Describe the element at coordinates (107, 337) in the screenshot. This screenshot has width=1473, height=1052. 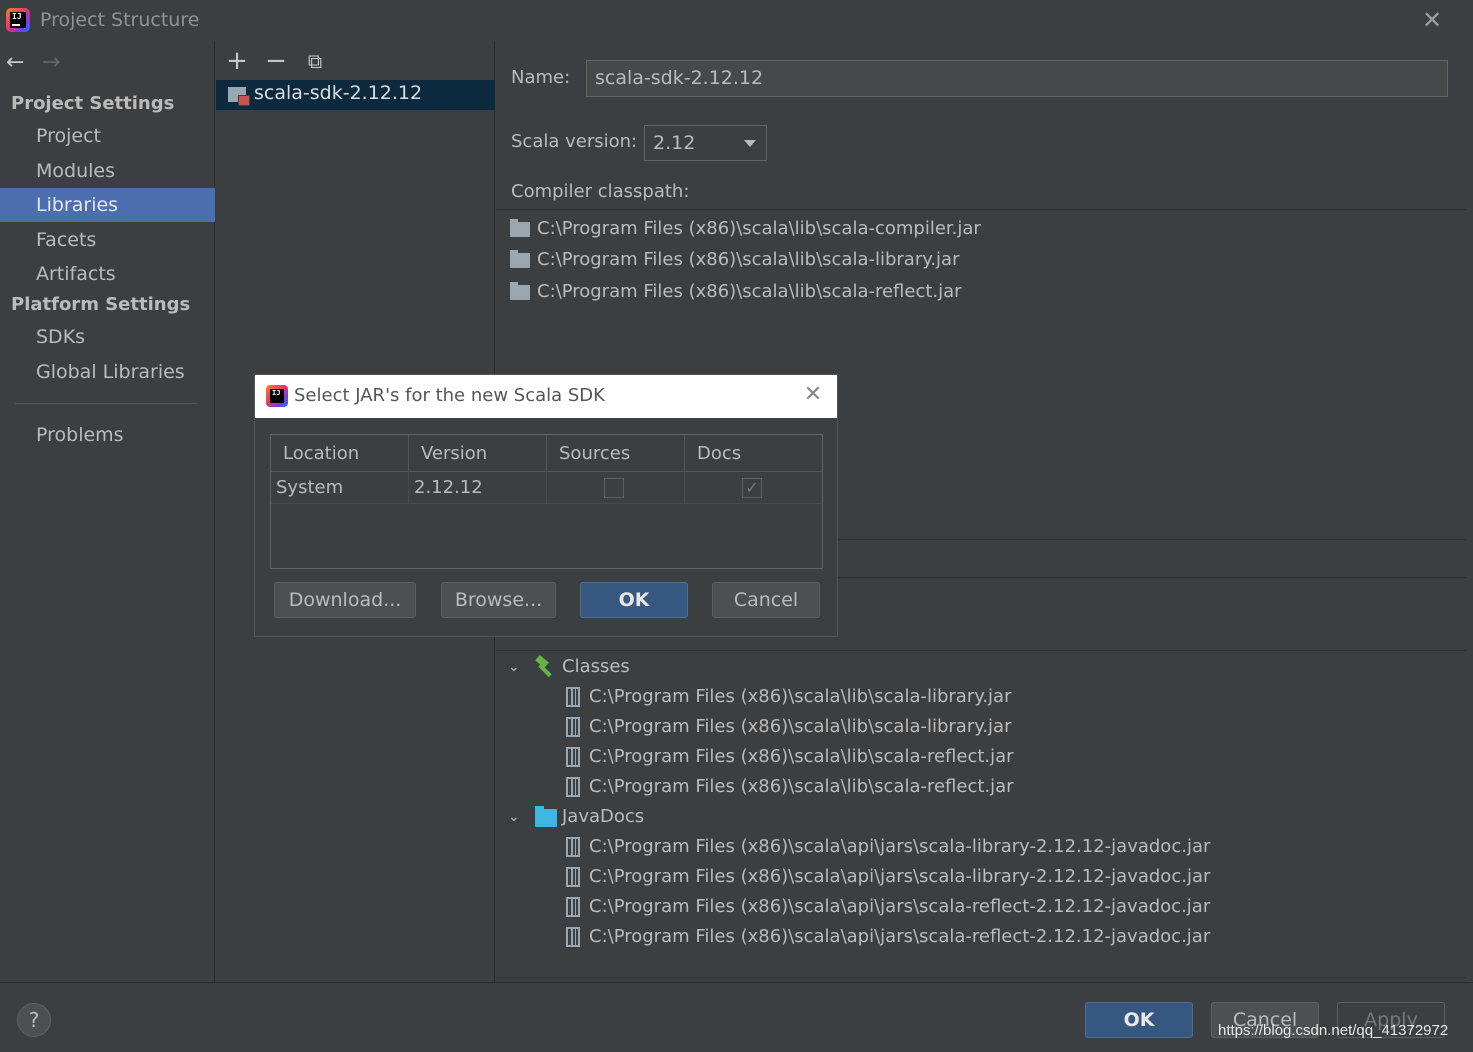
I see `sidebar-item-sdks: SDKs` at that location.